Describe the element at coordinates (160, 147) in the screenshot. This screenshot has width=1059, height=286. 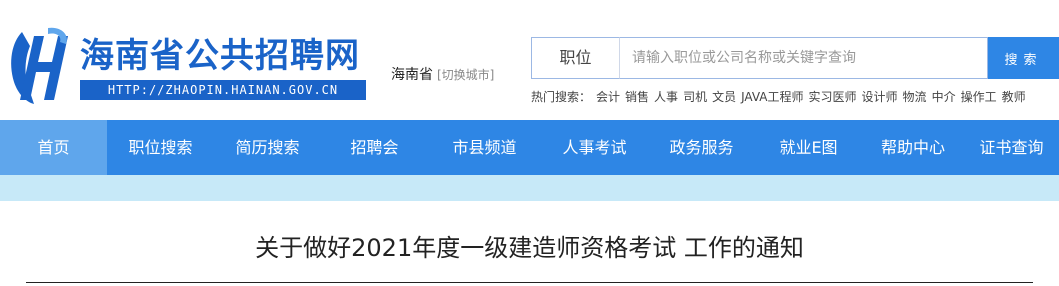
I see `nav-item-job-search: 职位搜索` at that location.